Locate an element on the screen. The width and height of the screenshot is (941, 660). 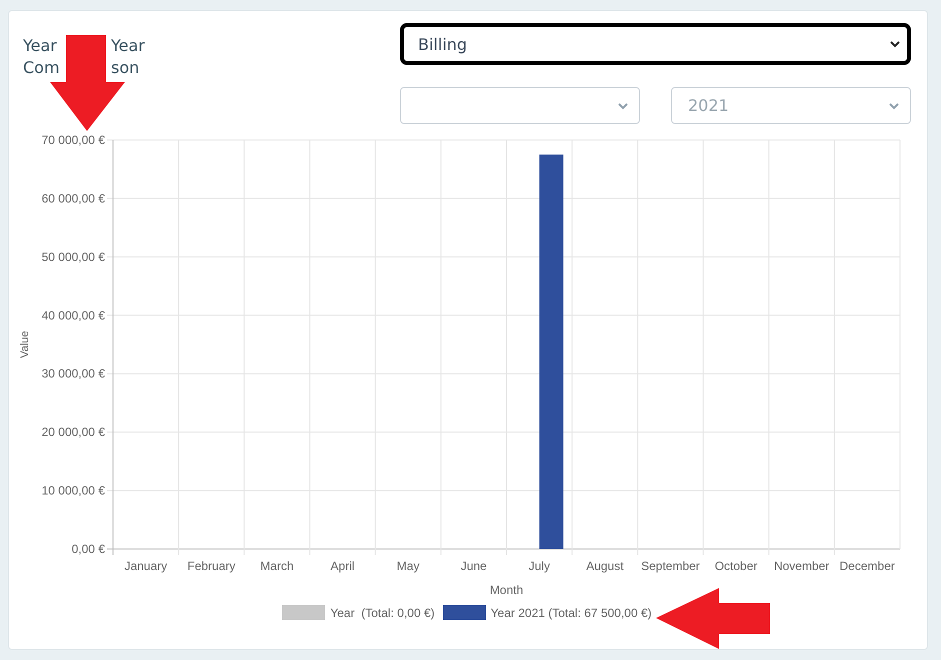
y-tick-label: 20 000,00 € is located at coordinates (73, 432).